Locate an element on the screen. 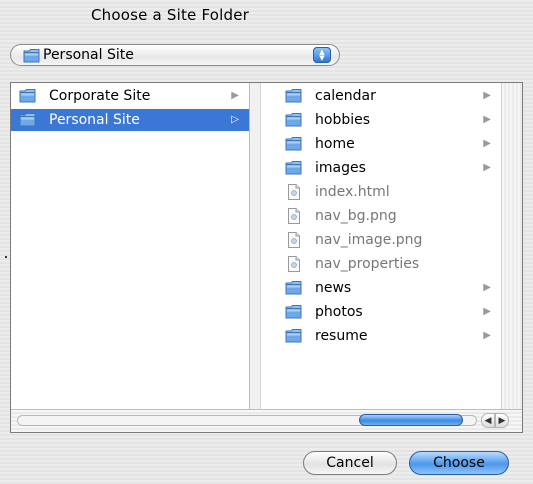 The image size is (533, 484). item-label: index.html is located at coordinates (352, 192).